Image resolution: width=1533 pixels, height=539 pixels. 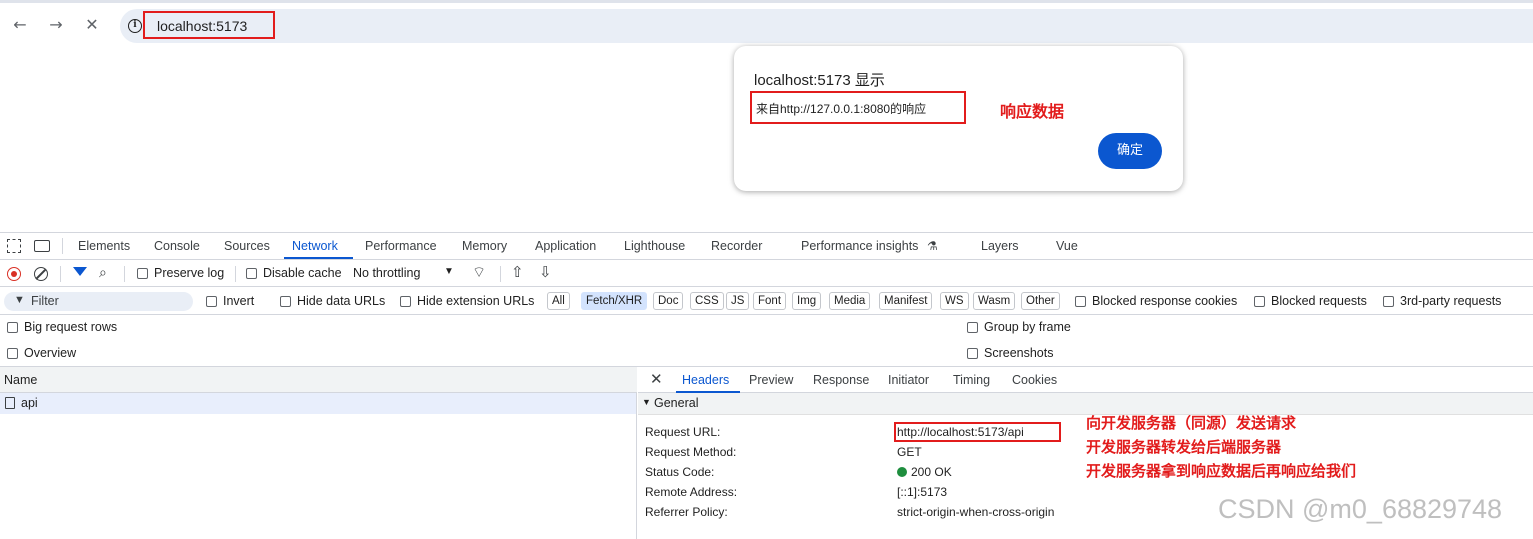 What do you see at coordinates (1000, 246) in the screenshot?
I see `tab-layers: Layers` at bounding box center [1000, 246].